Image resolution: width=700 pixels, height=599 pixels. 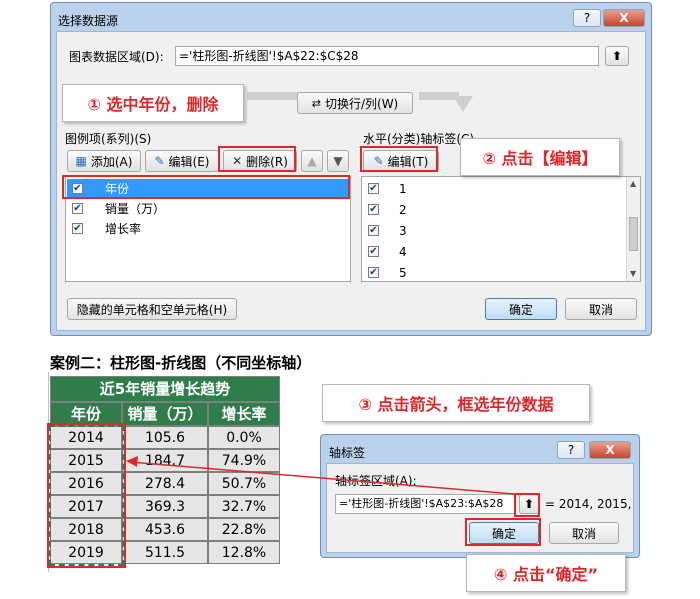 I want to click on connector-arrow, so click(x=320, y=475).